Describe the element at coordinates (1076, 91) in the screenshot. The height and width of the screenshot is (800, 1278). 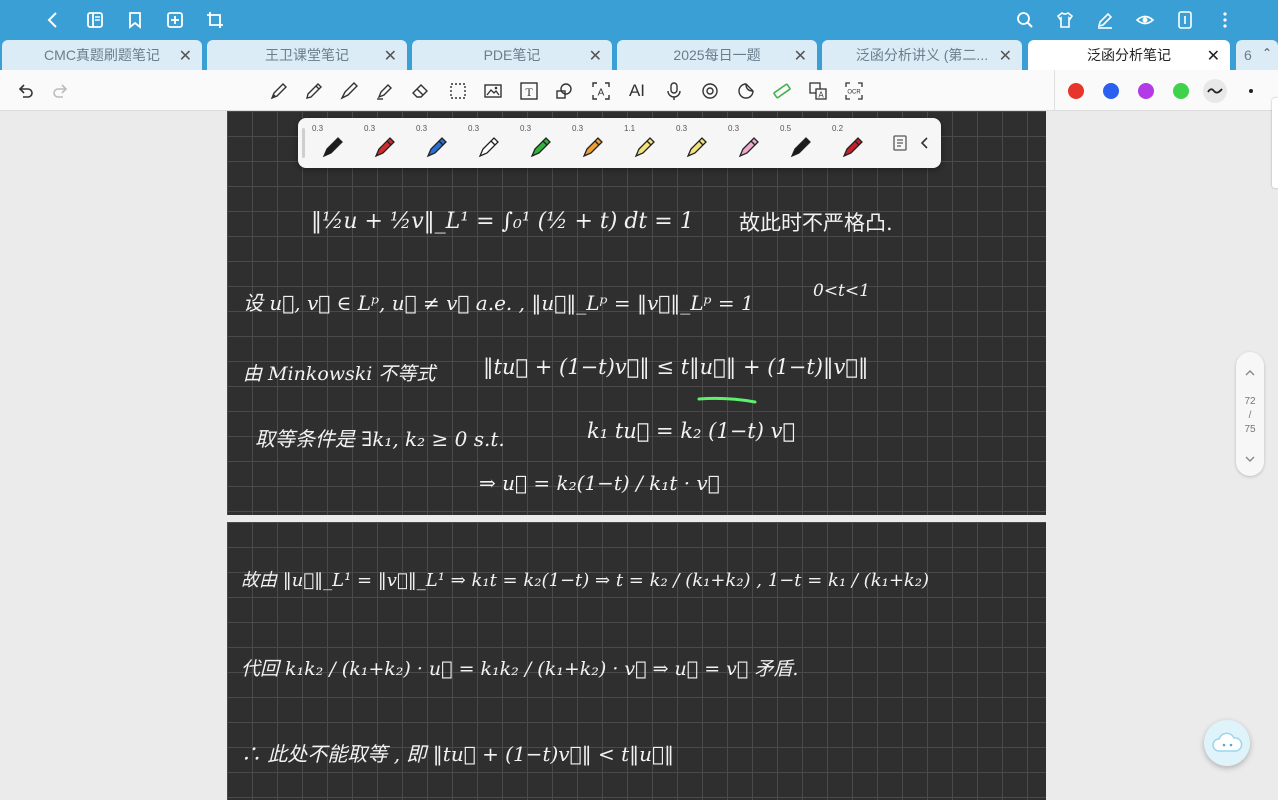
I see `color-swatch-red` at that location.